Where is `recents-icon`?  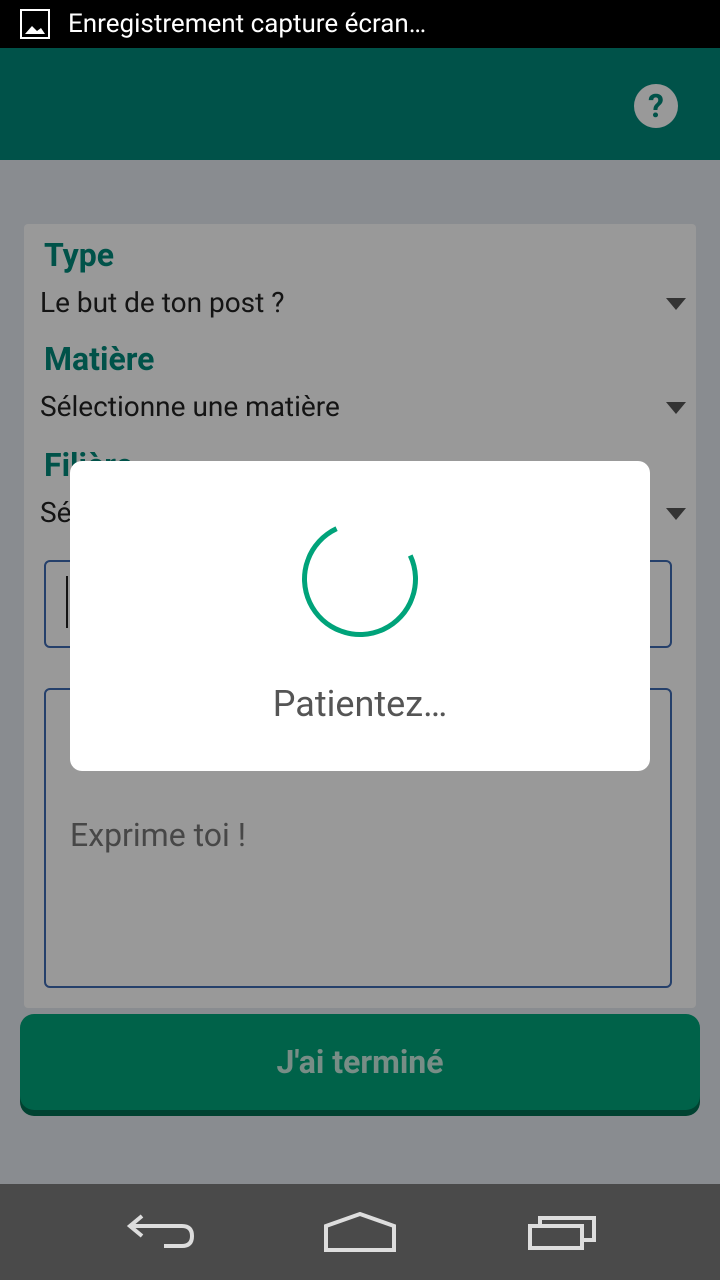 recents-icon is located at coordinates (562, 1232).